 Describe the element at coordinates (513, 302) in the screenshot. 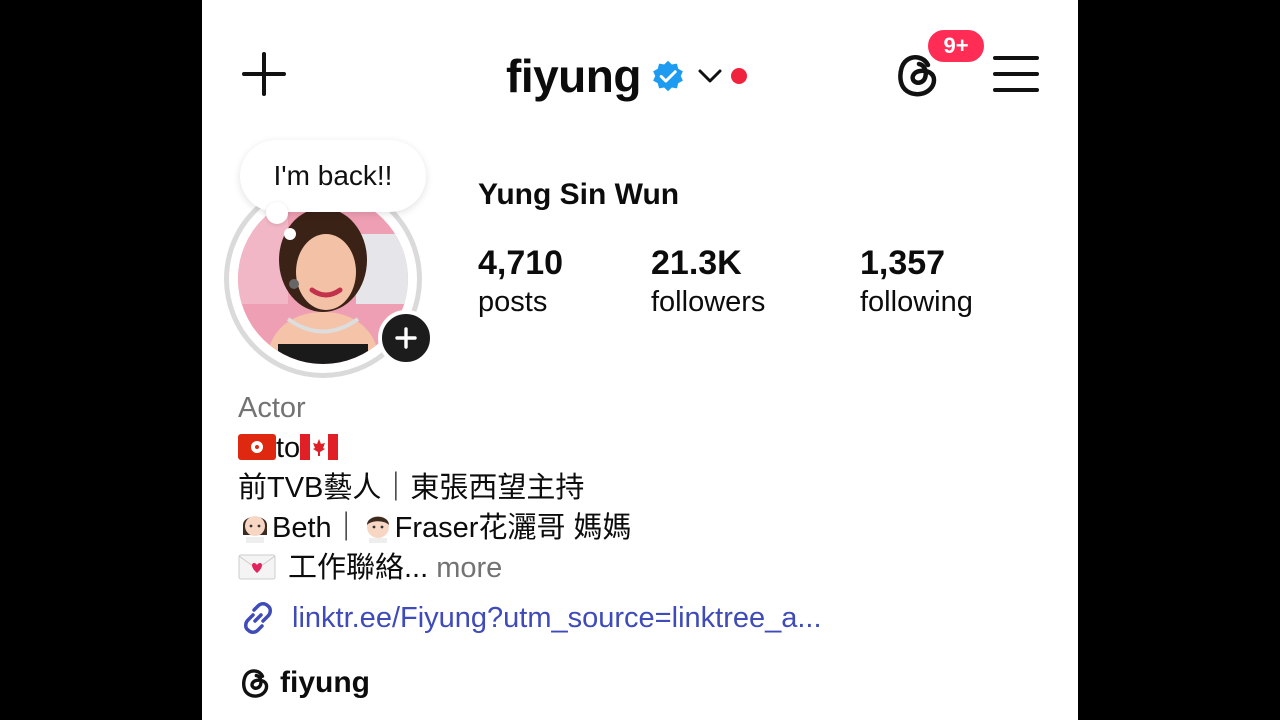

I see `stat-label: posts` at that location.